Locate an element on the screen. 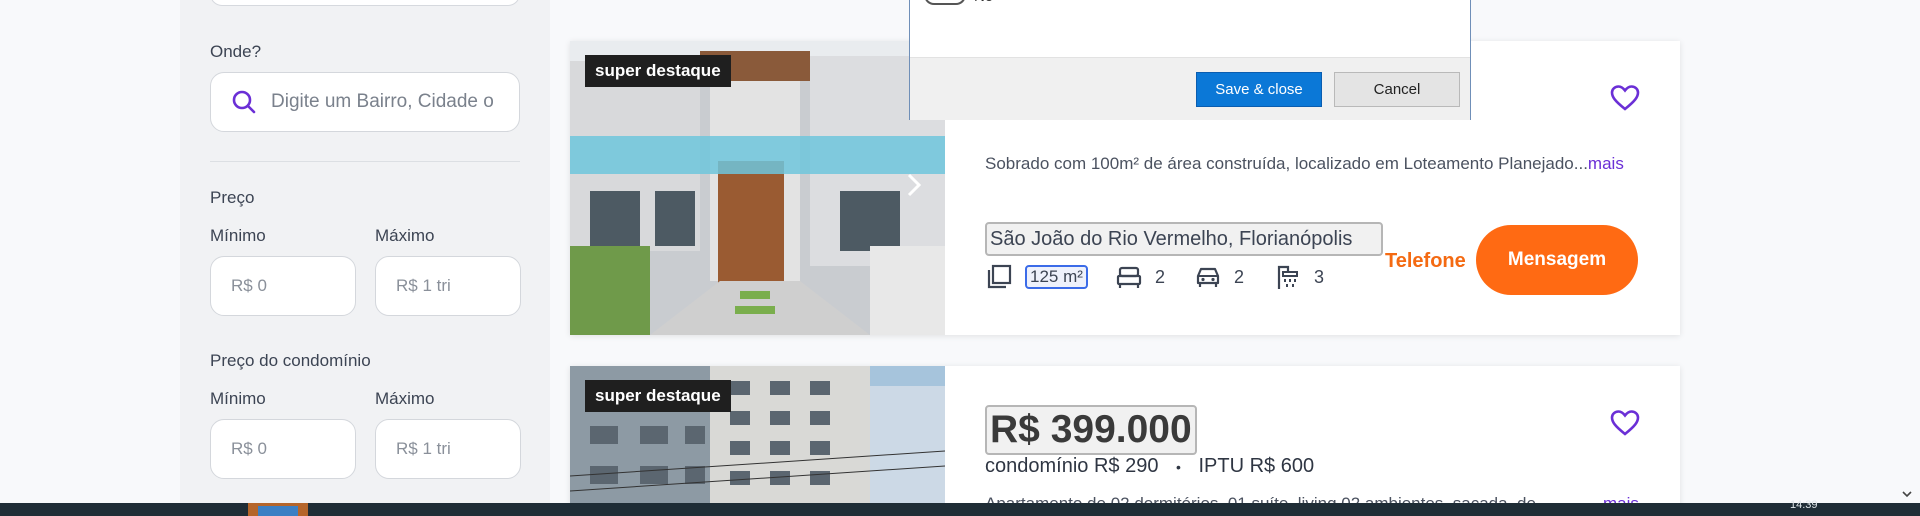 The width and height of the screenshot is (1920, 516). iptu-fee: IPTU R$ 600 is located at coordinates (1256, 466).